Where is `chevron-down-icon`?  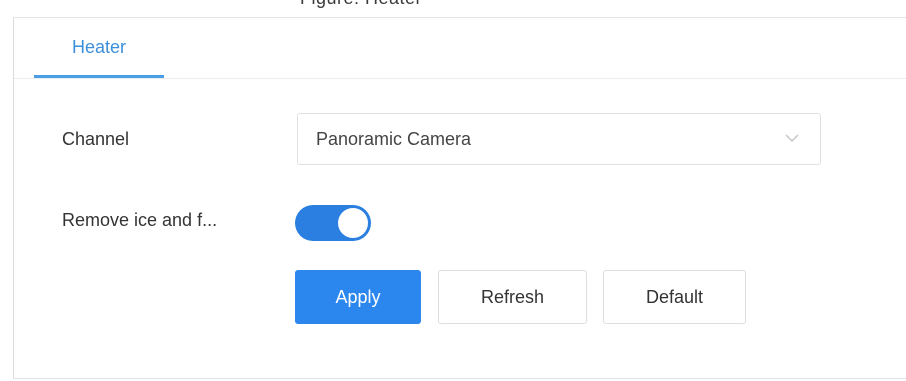 chevron-down-icon is located at coordinates (792, 138).